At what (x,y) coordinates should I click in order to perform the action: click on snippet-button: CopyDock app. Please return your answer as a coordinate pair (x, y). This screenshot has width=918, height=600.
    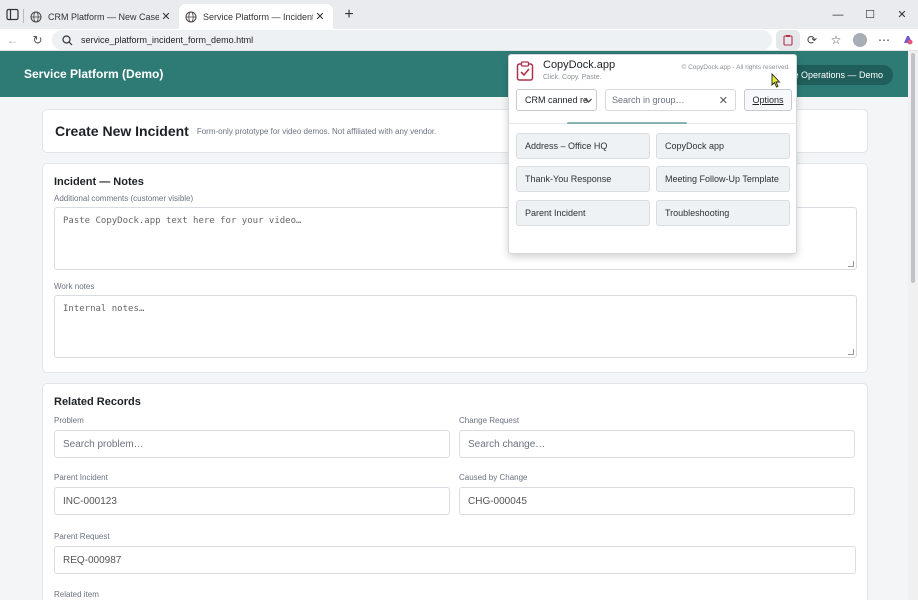
    Looking at the image, I should click on (723, 146).